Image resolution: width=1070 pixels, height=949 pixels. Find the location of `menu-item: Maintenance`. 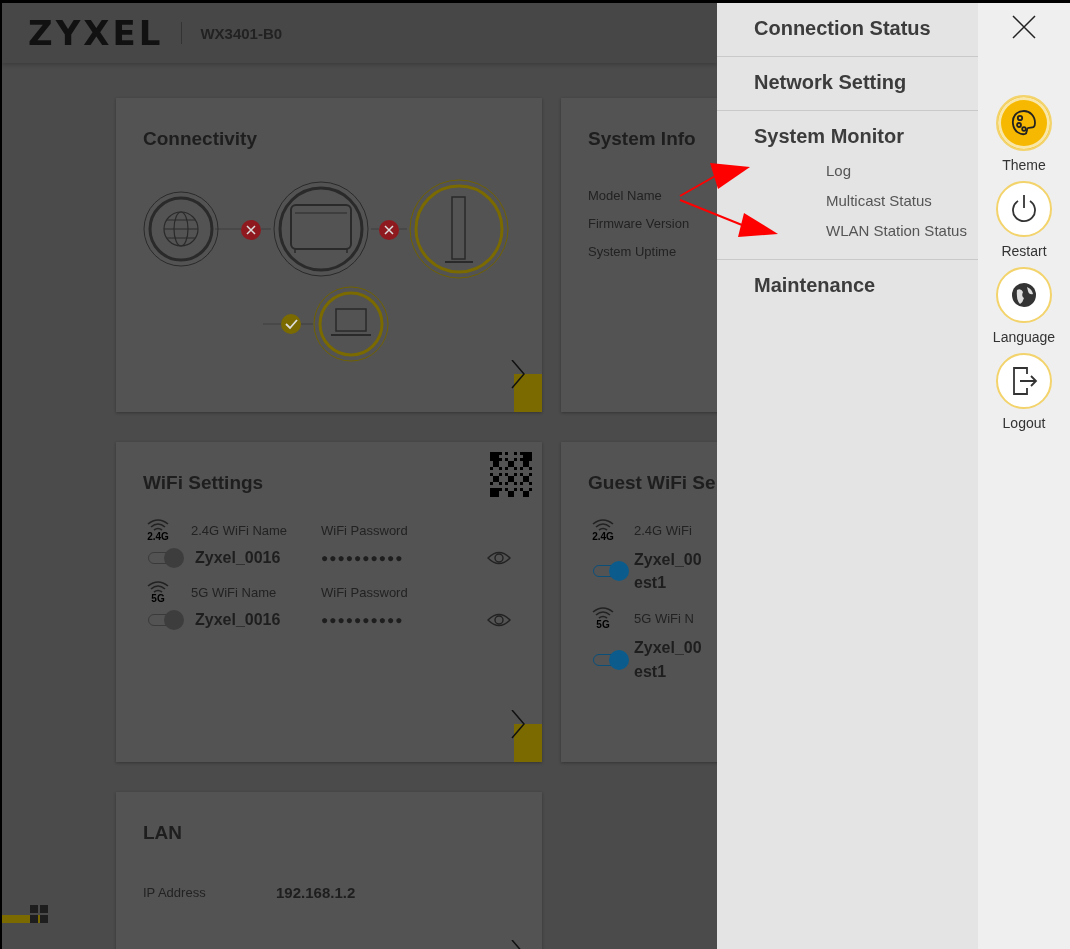

menu-item: Maintenance is located at coordinates (866, 285).